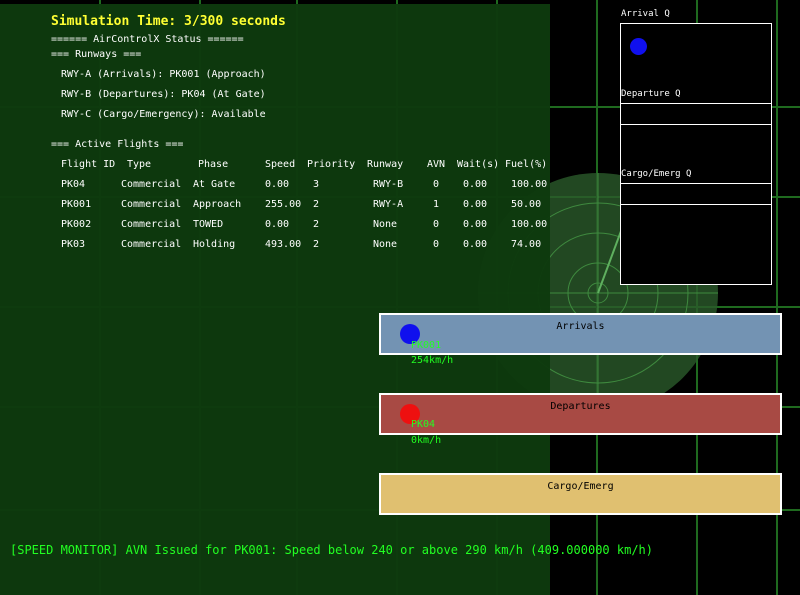 The height and width of the screenshot is (595, 800). What do you see at coordinates (580, 486) in the screenshot?
I see `cargo-runway-label: Cargo/Emerg` at bounding box center [580, 486].